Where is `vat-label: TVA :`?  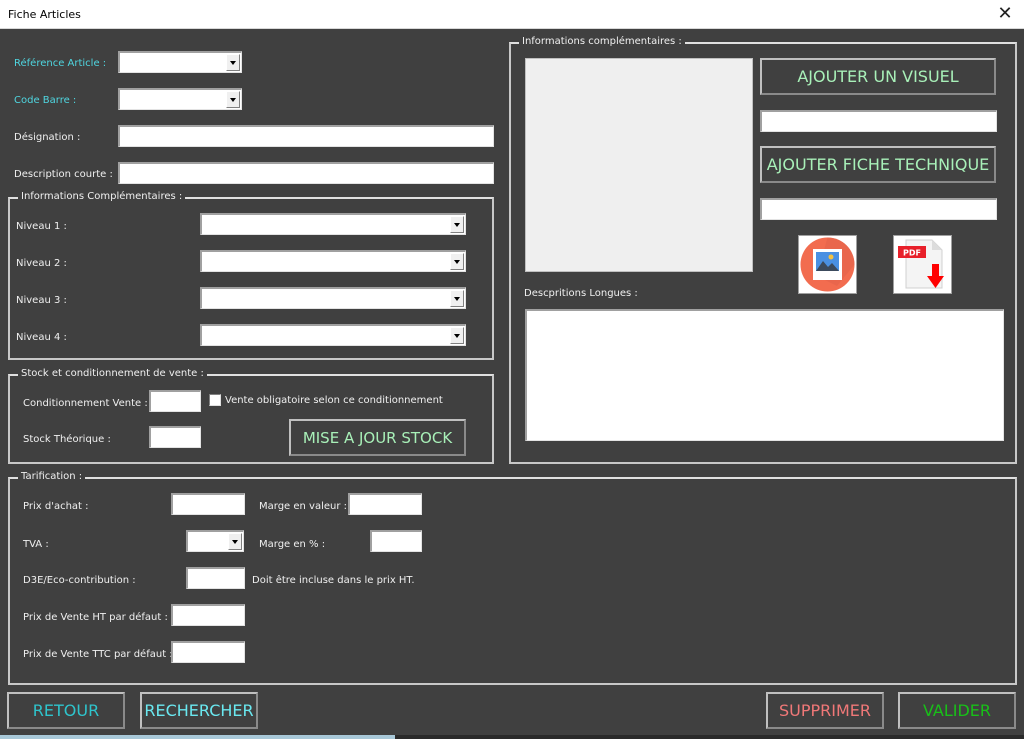
vat-label: TVA : is located at coordinates (36, 544).